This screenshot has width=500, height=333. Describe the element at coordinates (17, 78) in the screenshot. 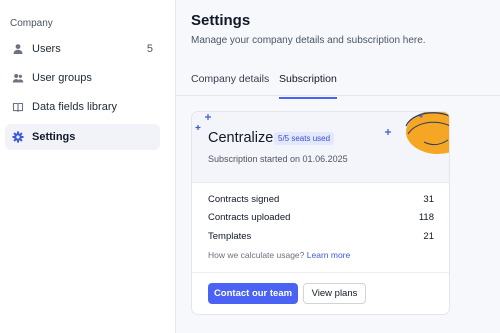

I see `users-group-icon` at that location.